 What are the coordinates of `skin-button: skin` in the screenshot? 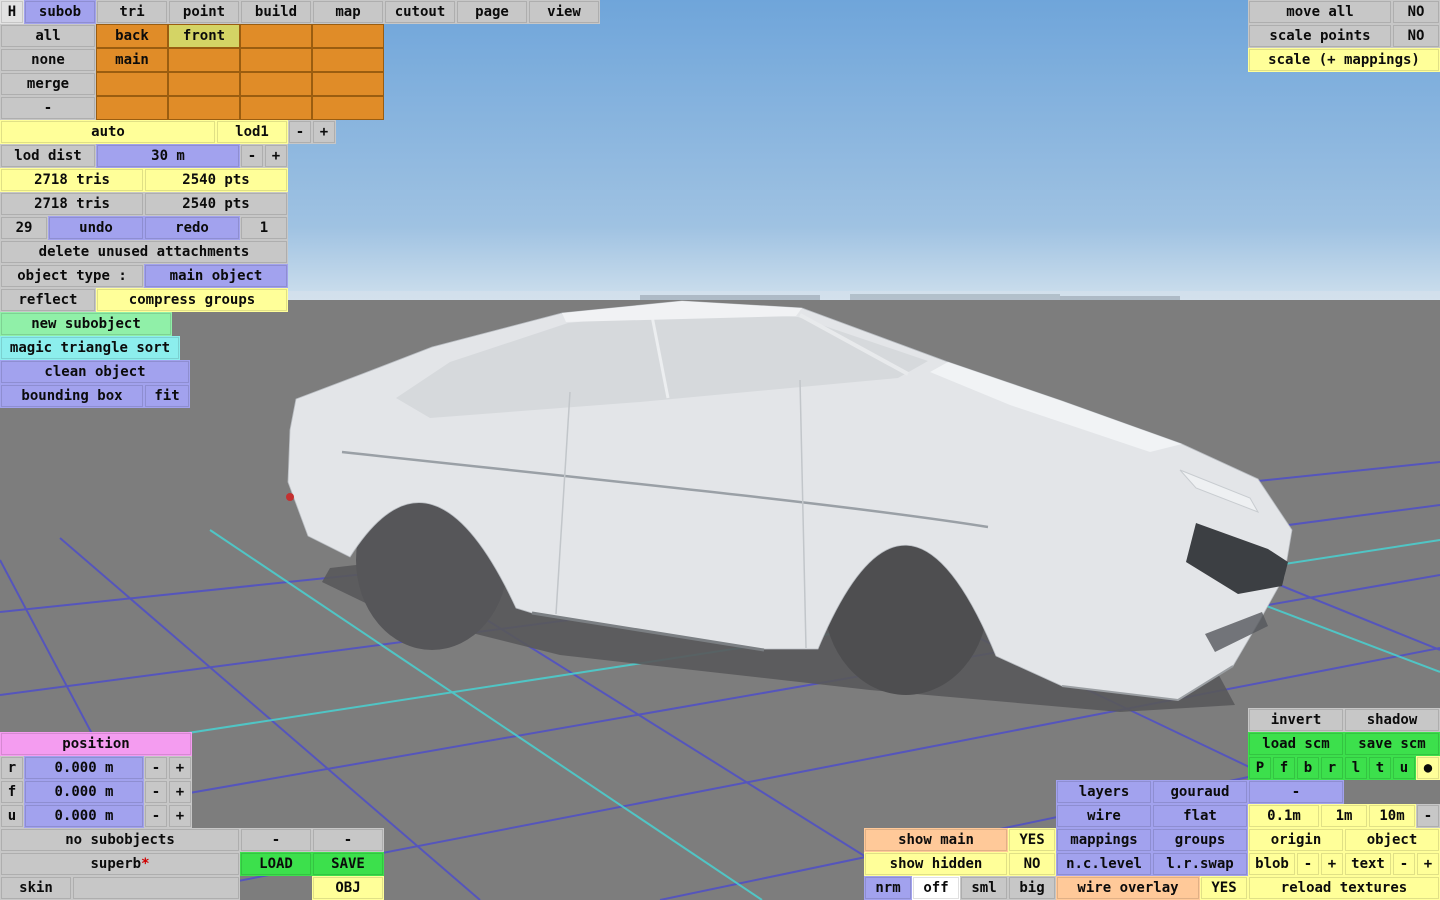 It's located at (36, 888).